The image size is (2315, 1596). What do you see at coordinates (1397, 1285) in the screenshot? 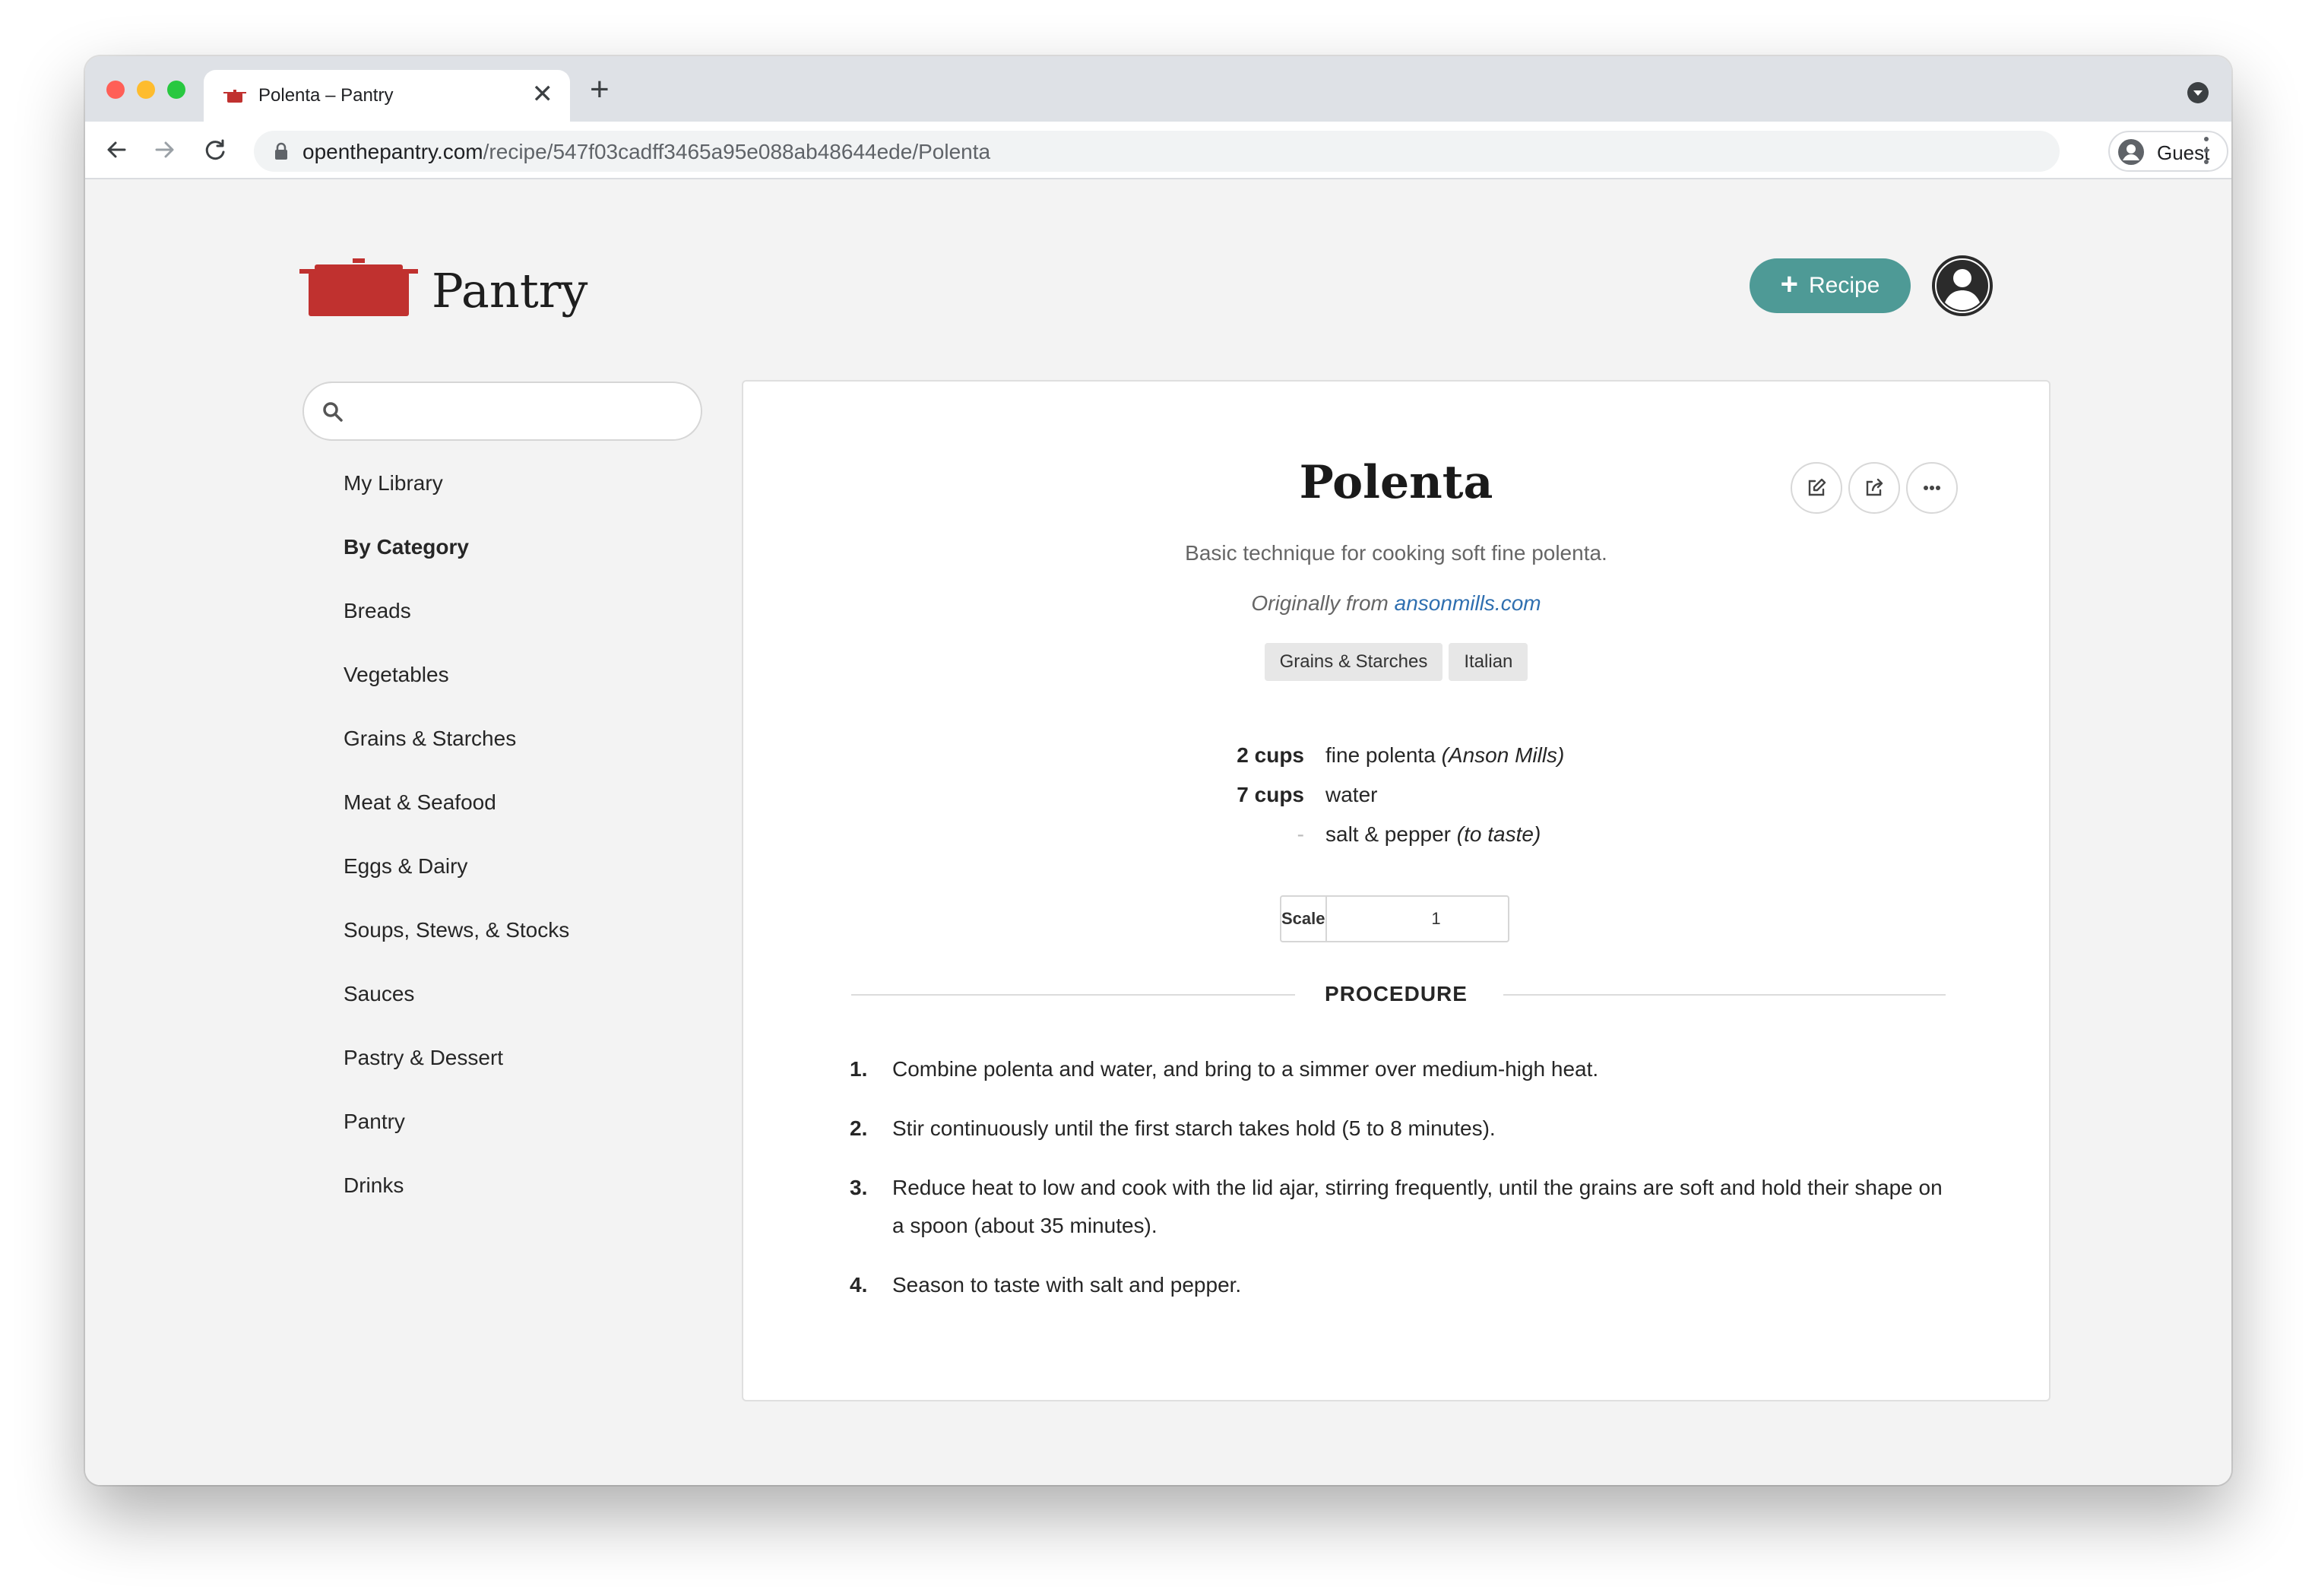
I see `procedure-step: 4. Season to taste with salt and pepper.` at bounding box center [1397, 1285].